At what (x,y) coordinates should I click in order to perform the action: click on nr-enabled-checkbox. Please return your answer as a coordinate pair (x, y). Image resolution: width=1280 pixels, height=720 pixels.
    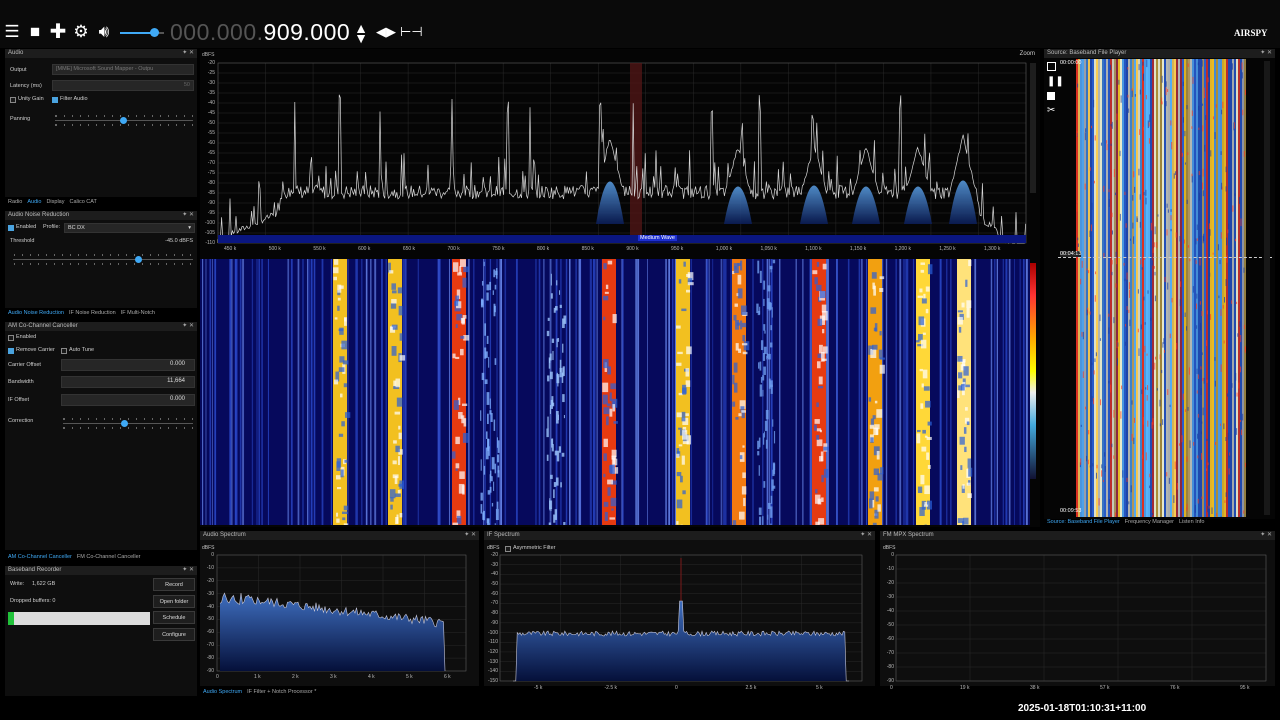
    Looking at the image, I should click on (11, 228).